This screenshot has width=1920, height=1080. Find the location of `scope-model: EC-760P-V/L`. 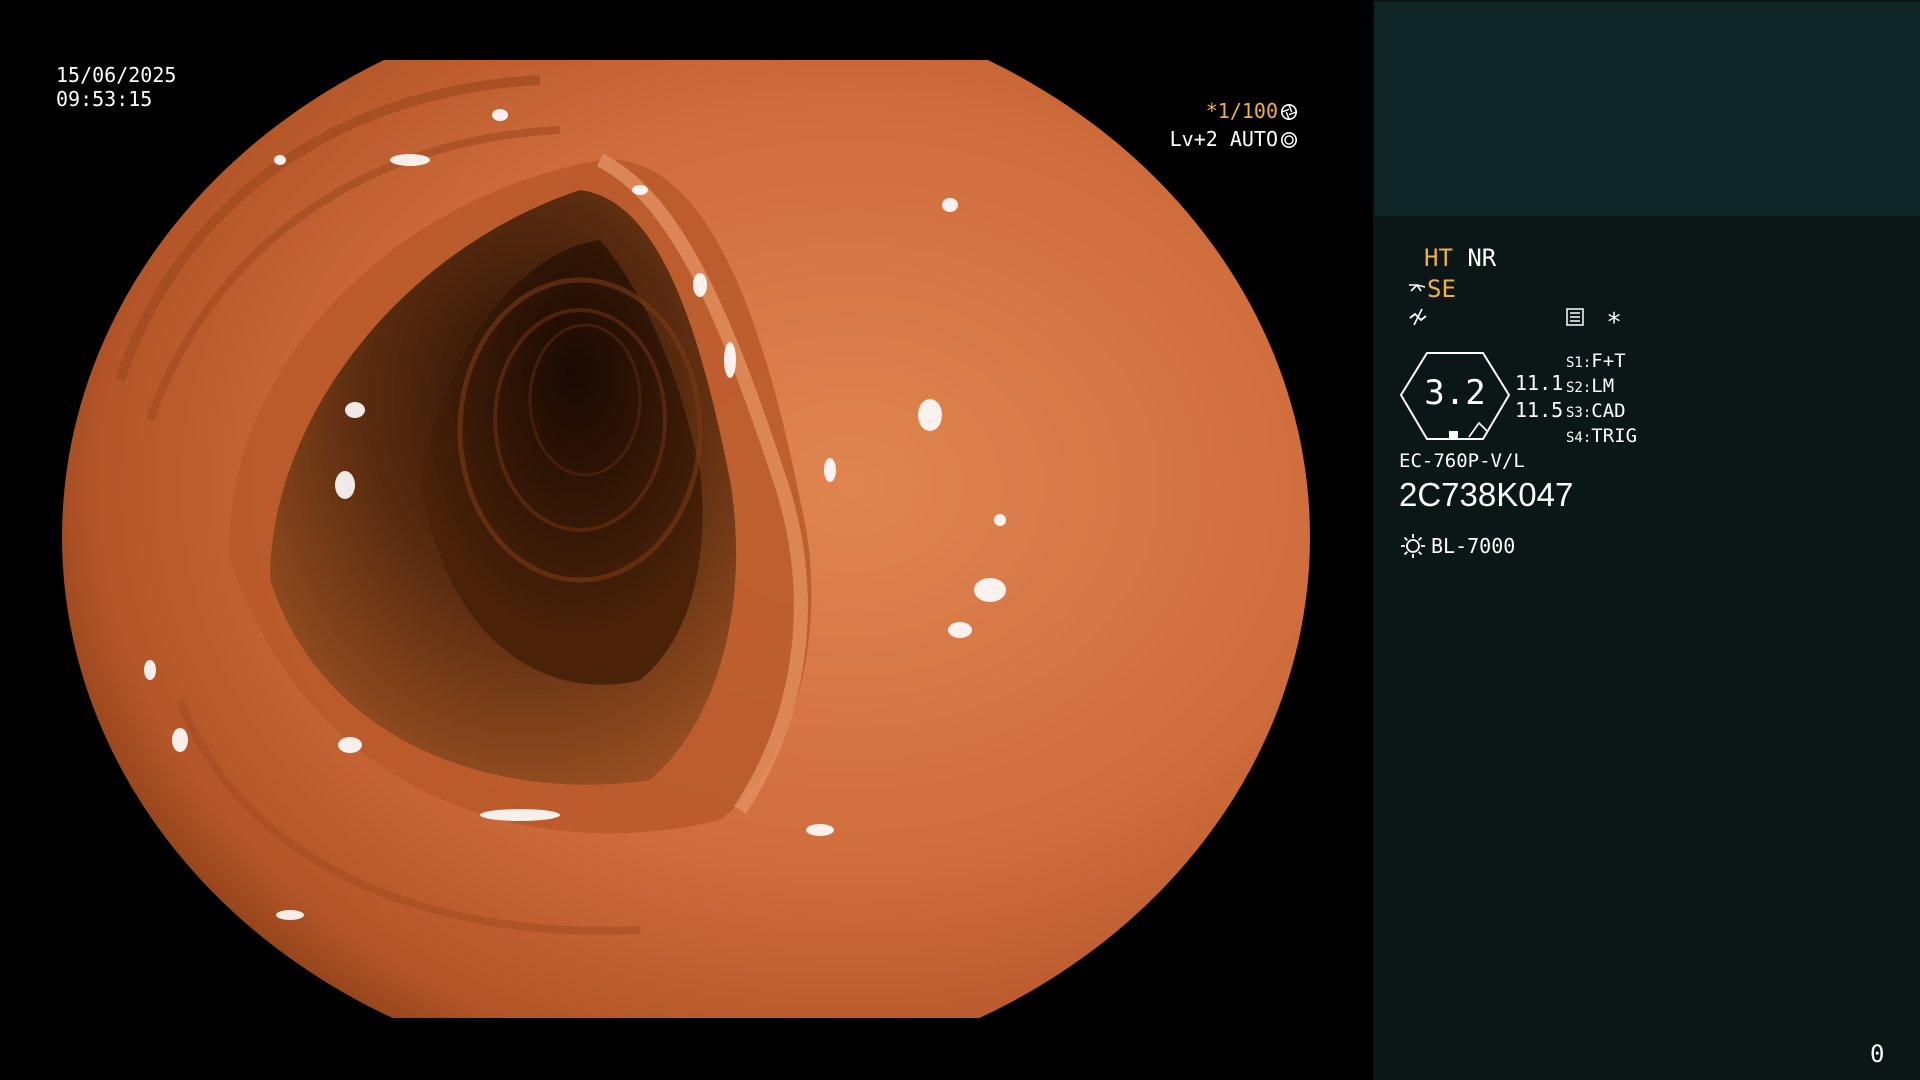

scope-model: EC-760P-V/L is located at coordinates (1462, 461).